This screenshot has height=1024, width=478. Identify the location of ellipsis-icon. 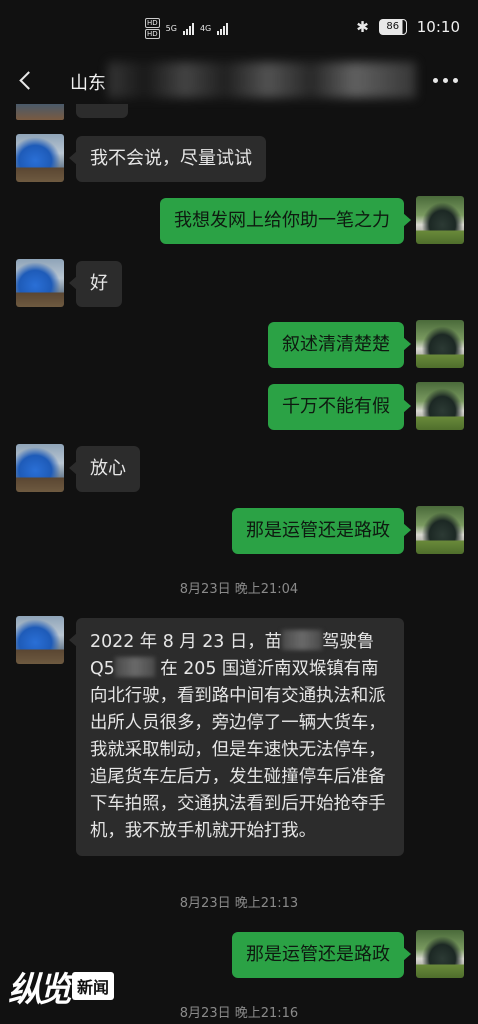
(435, 80).